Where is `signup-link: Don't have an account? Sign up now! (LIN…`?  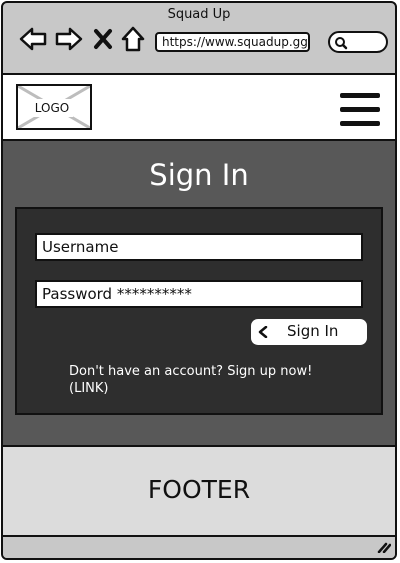
signup-link: Don't have an account? Sign up now! (LIN… is located at coordinates (209, 380).